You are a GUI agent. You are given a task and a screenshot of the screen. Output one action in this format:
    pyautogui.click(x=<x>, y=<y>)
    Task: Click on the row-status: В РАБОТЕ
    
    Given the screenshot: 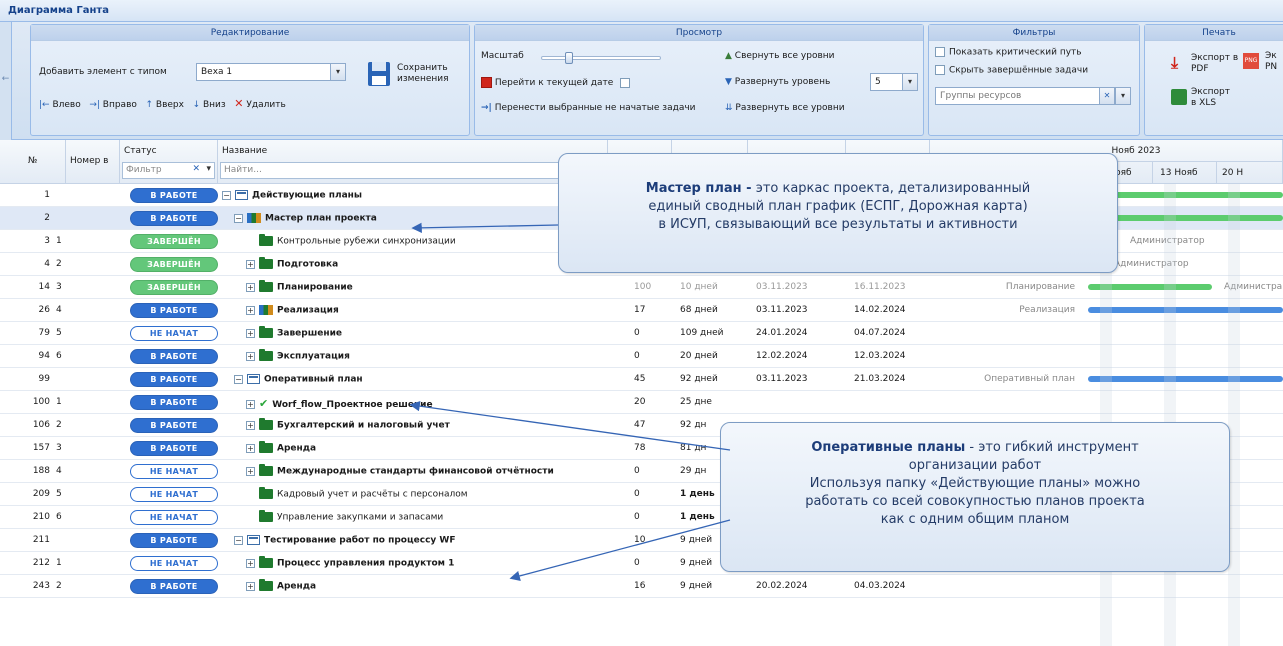 What is the action you would take?
    pyautogui.click(x=169, y=310)
    